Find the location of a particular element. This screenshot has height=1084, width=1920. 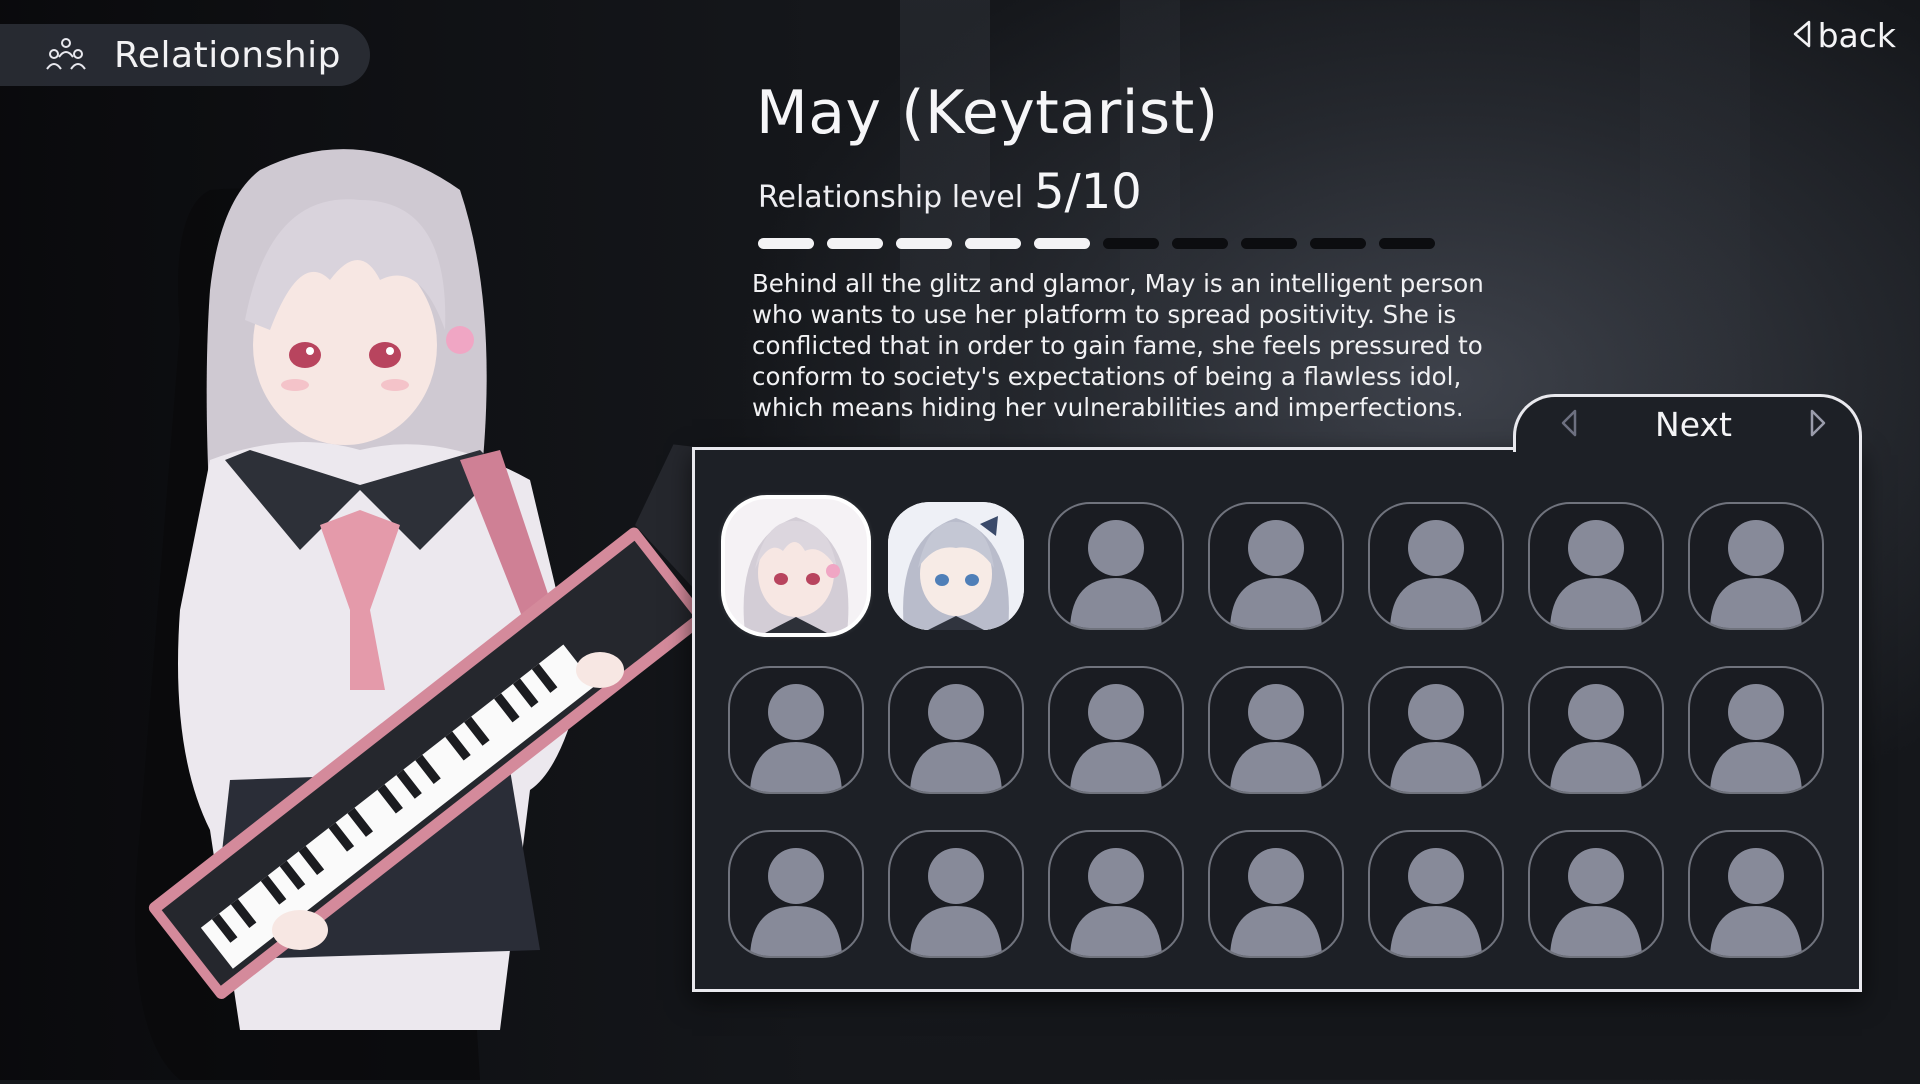

silver-hair-blue-eyes-portrait is located at coordinates (956, 566).